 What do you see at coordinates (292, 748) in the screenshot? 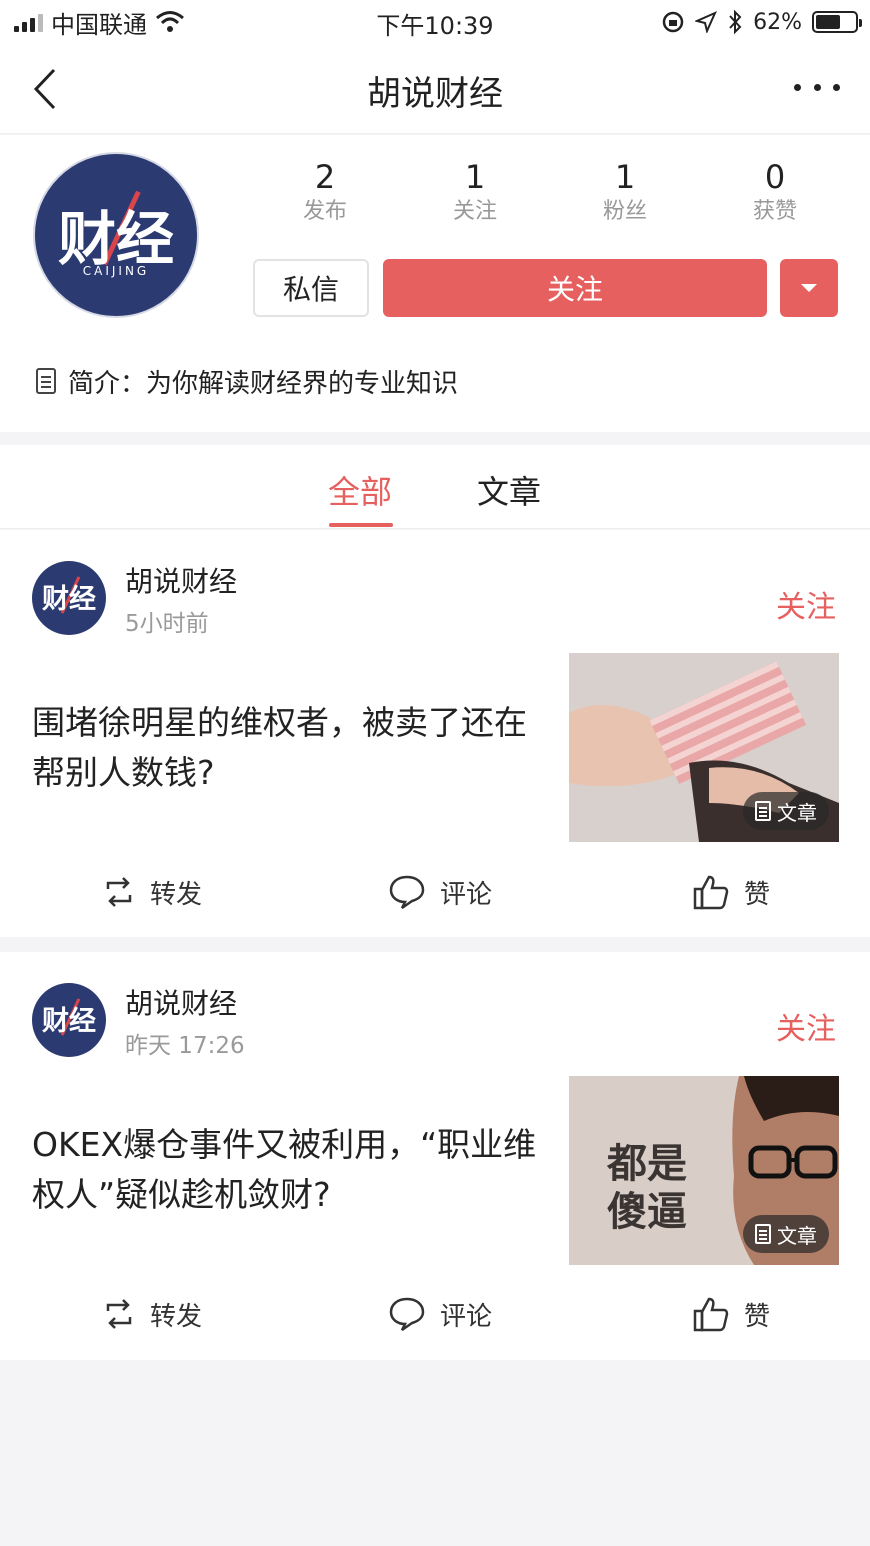
I see `post-title: 围堵徐明星的维权者，被卖了还在帮别人数钱?` at bounding box center [292, 748].